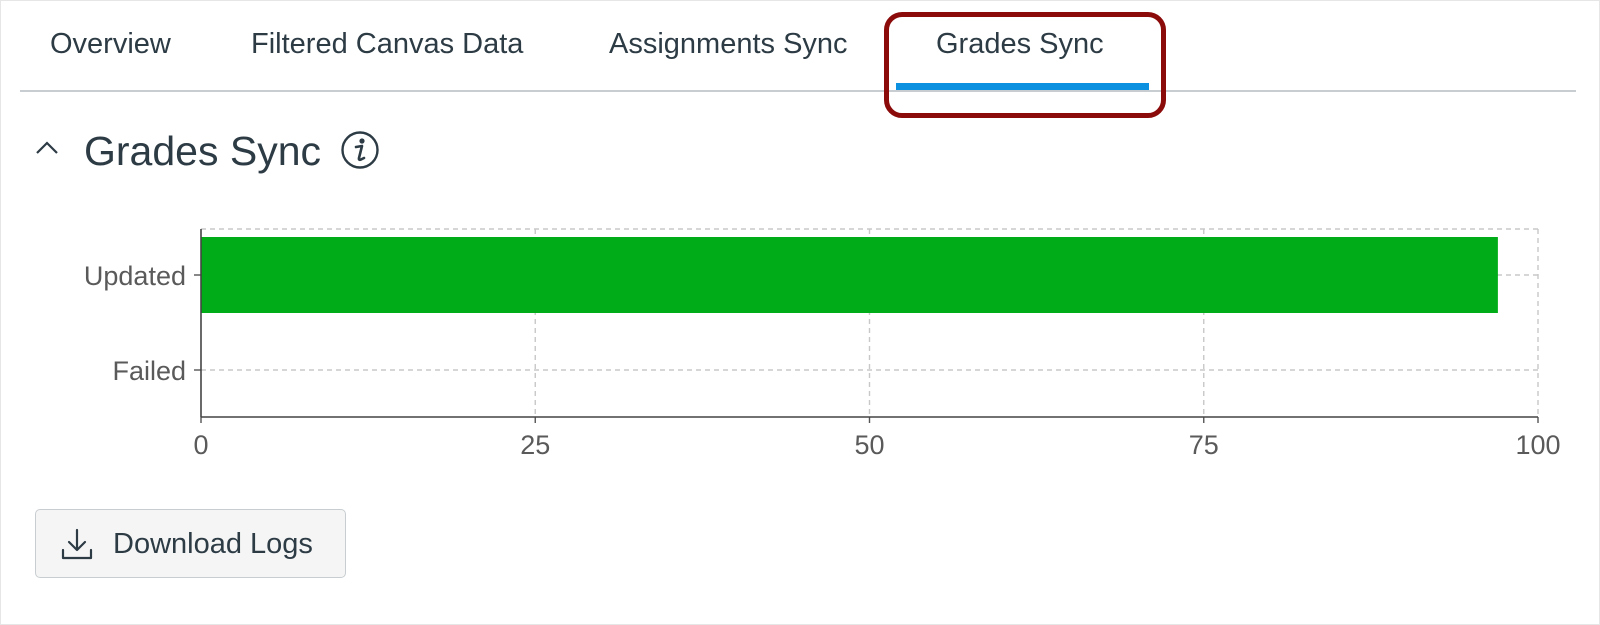 The image size is (1600, 625). What do you see at coordinates (1025, 65) in the screenshot?
I see `highlight-annotation` at bounding box center [1025, 65].